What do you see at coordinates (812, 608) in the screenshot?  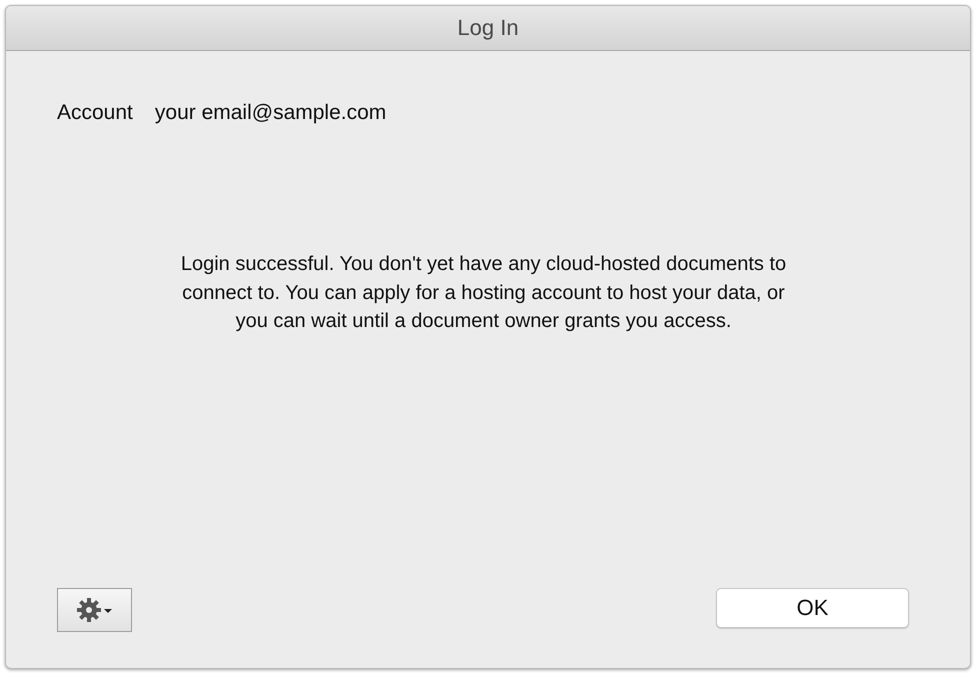 I see `ok-button: OK` at bounding box center [812, 608].